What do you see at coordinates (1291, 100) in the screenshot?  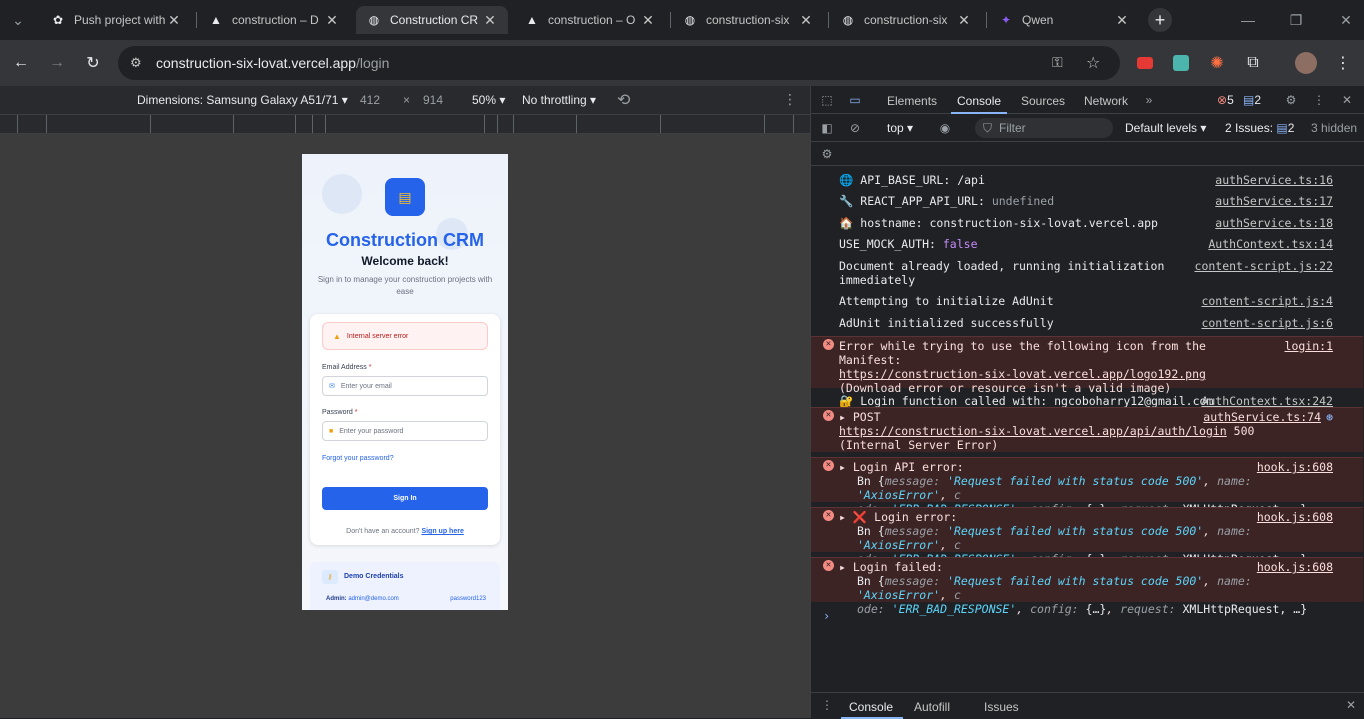 I see `settings-gear-icon: ⚙` at bounding box center [1291, 100].